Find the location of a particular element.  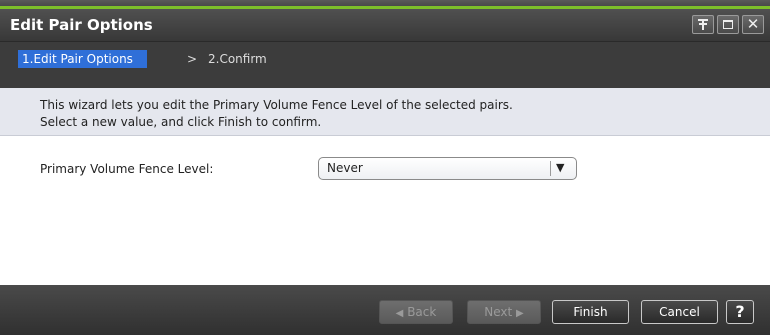

finish-button: Finish is located at coordinates (590, 312).